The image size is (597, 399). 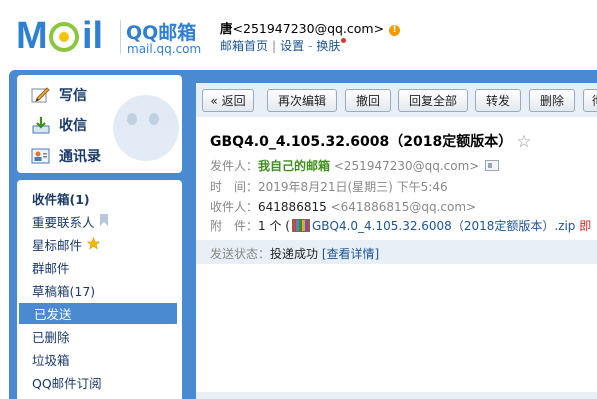 What do you see at coordinates (103, 221) in the screenshot?
I see `bookmark-icon` at bounding box center [103, 221].